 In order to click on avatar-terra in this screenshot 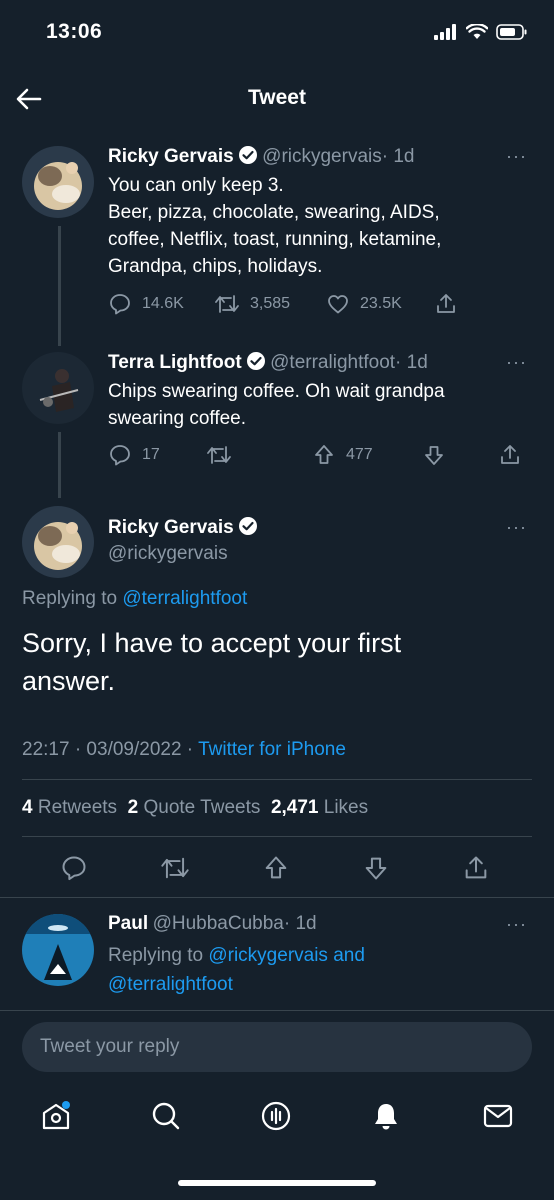, I will do `click(58, 388)`.